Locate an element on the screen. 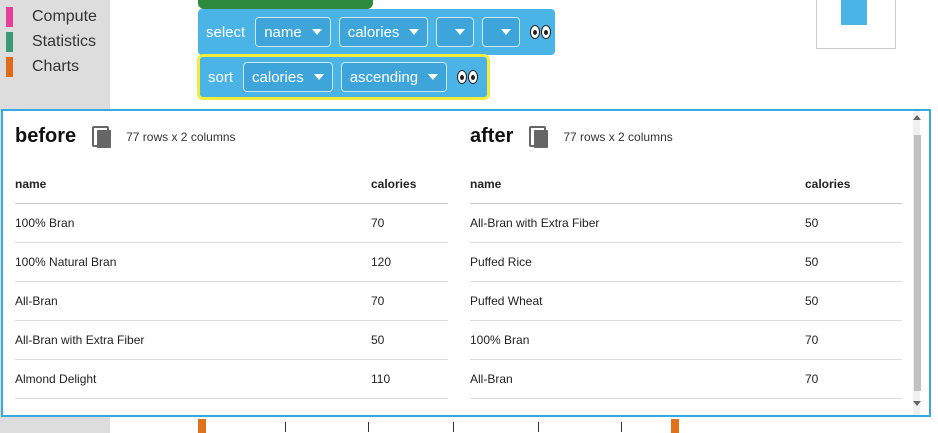 The height and width of the screenshot is (433, 938). cell-name: Puffed Wheat is located at coordinates (637, 301).